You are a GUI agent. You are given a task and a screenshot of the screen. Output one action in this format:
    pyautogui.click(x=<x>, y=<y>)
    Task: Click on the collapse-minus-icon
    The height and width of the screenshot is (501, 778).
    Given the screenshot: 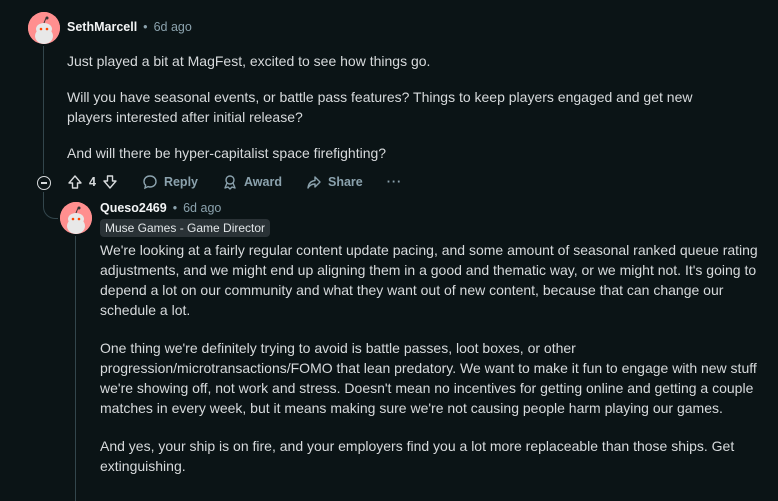 What is the action you would take?
    pyautogui.click(x=44, y=183)
    